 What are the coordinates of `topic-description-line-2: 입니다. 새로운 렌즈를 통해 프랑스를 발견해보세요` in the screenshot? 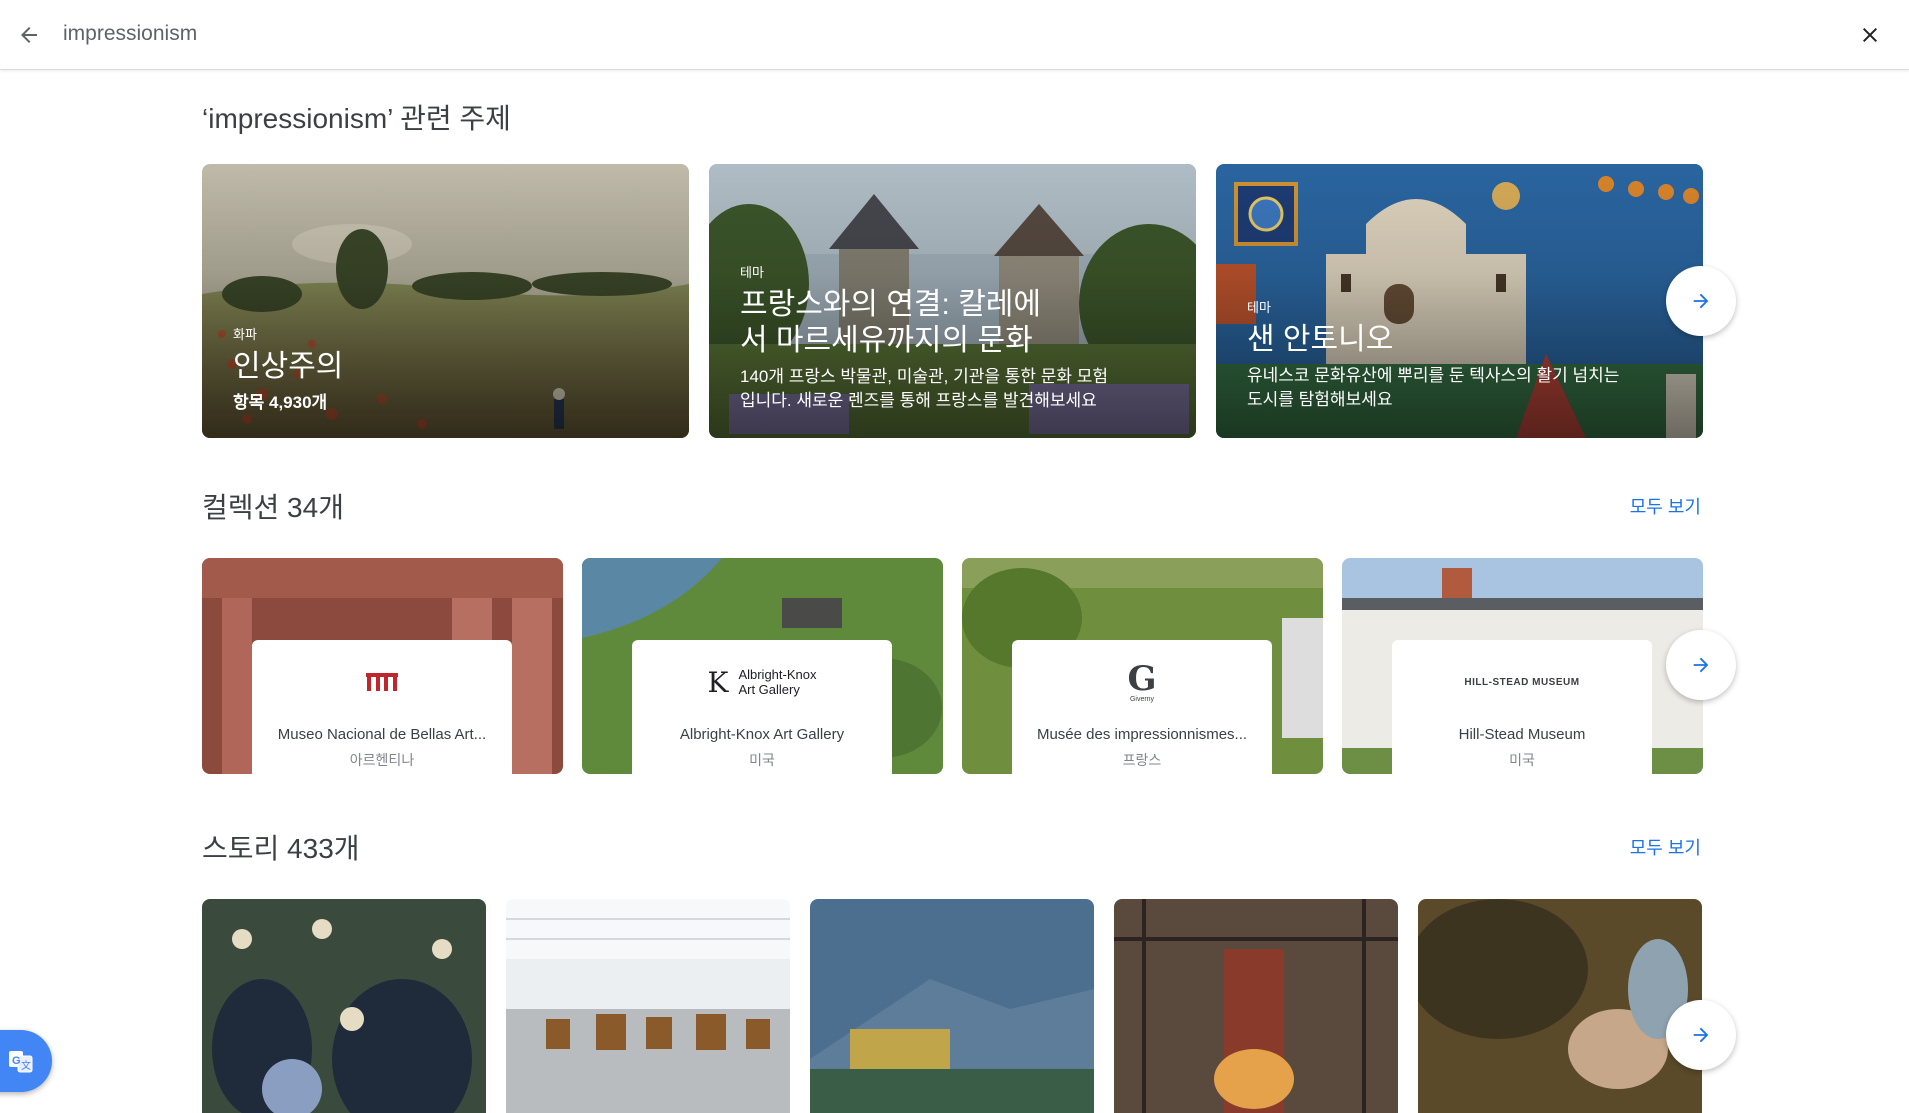 It's located at (918, 400).